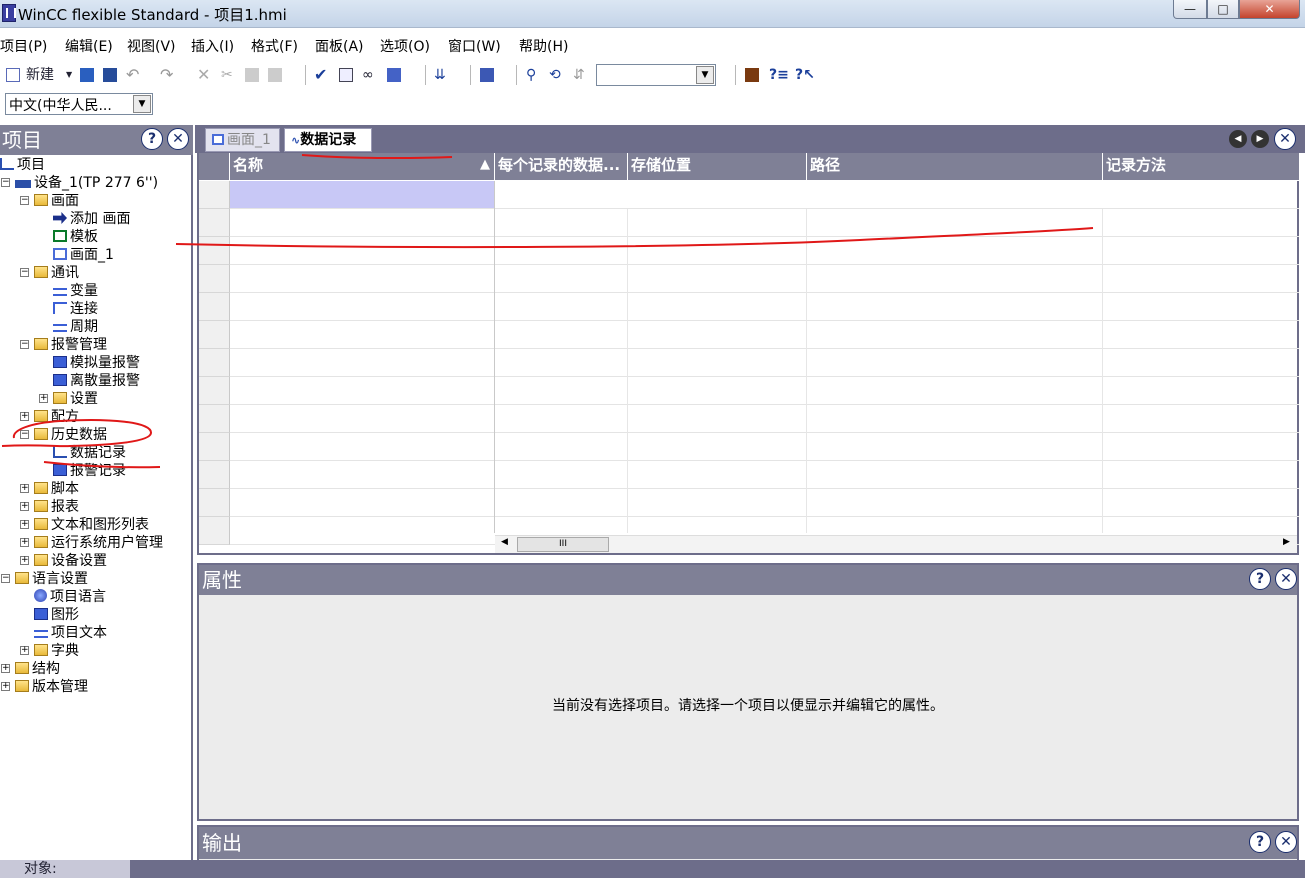  Describe the element at coordinates (110, 75) in the screenshot. I see `save-icon` at that location.